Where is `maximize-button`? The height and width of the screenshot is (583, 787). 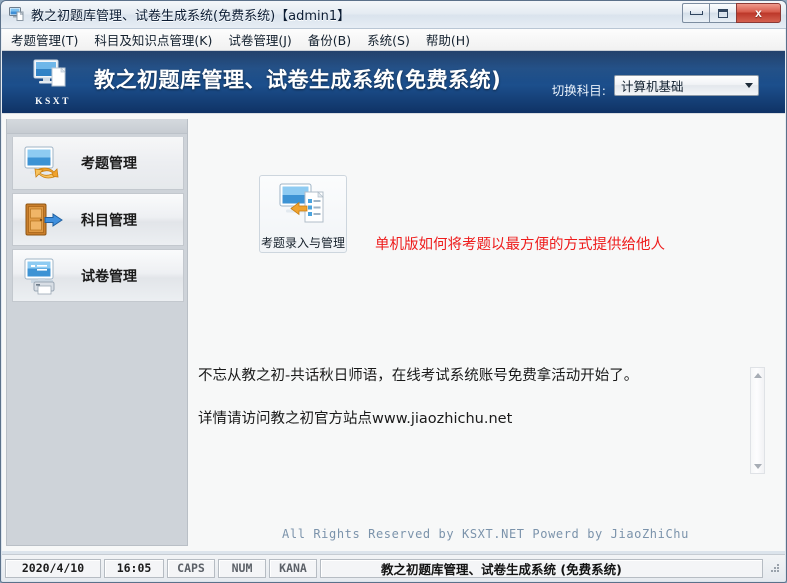 maximize-button is located at coordinates (722, 13).